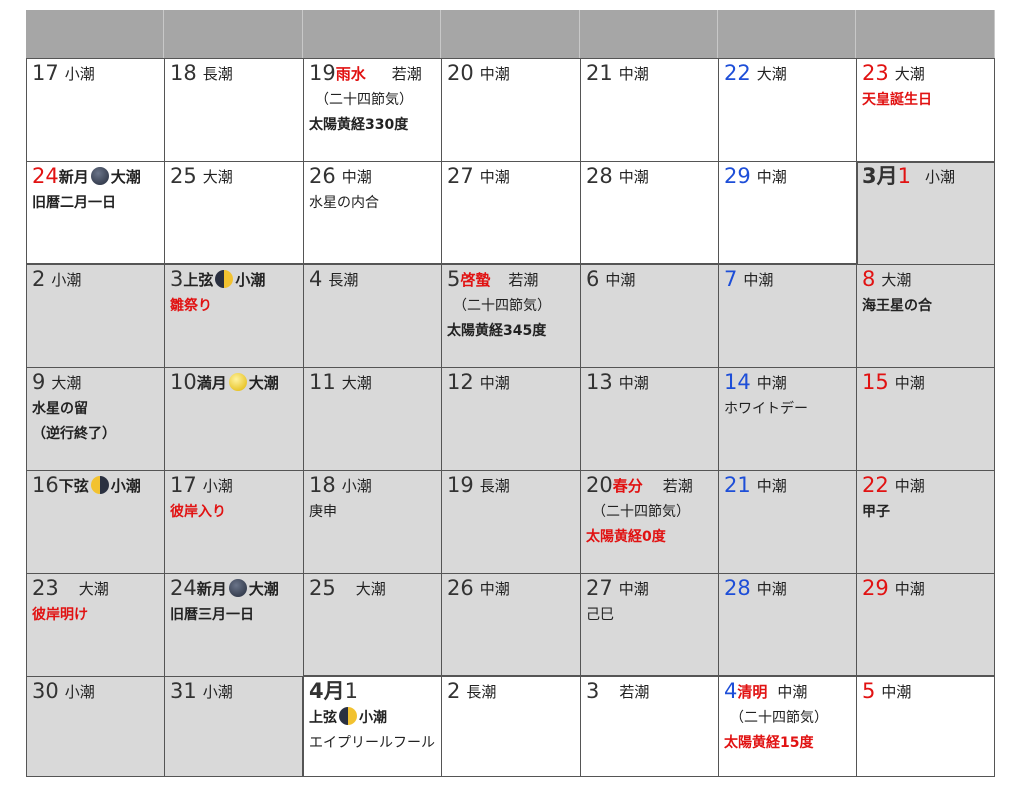 The image size is (1024, 787). Describe the element at coordinates (593, 279) in the screenshot. I see `day-number: 6` at that location.